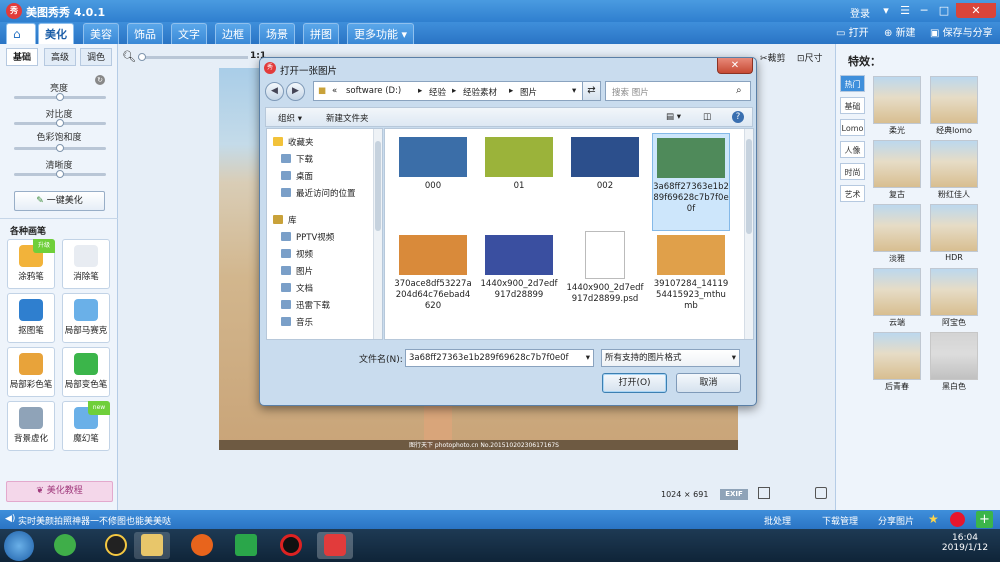  Describe the element at coordinates (821, 493) in the screenshot. I see `fullscreen-icon` at that location.